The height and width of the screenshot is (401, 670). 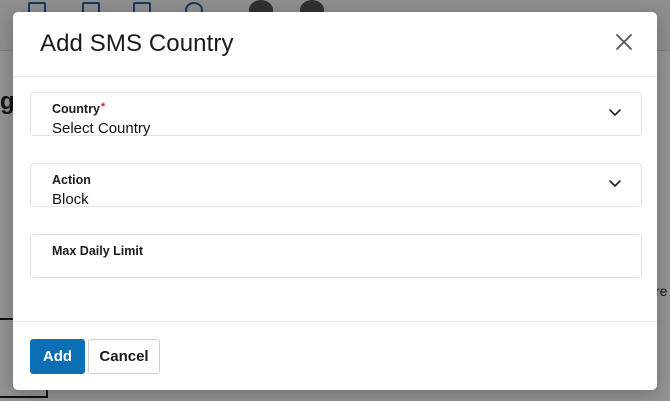 I want to click on max-daily-limit-input, so click(x=331, y=267).